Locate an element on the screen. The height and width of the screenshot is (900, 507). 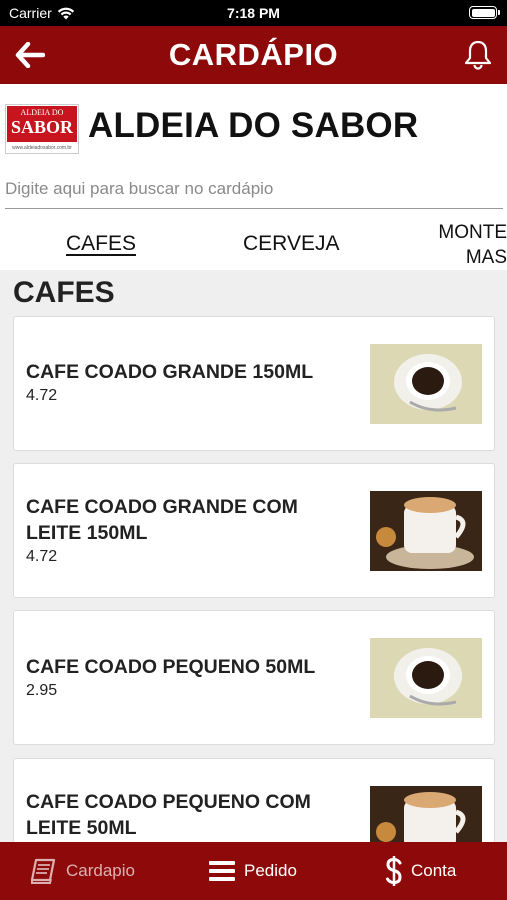
product-card: CAFE COADO GRANDE COM LEITE 150ML 4.72 is located at coordinates (254, 530).